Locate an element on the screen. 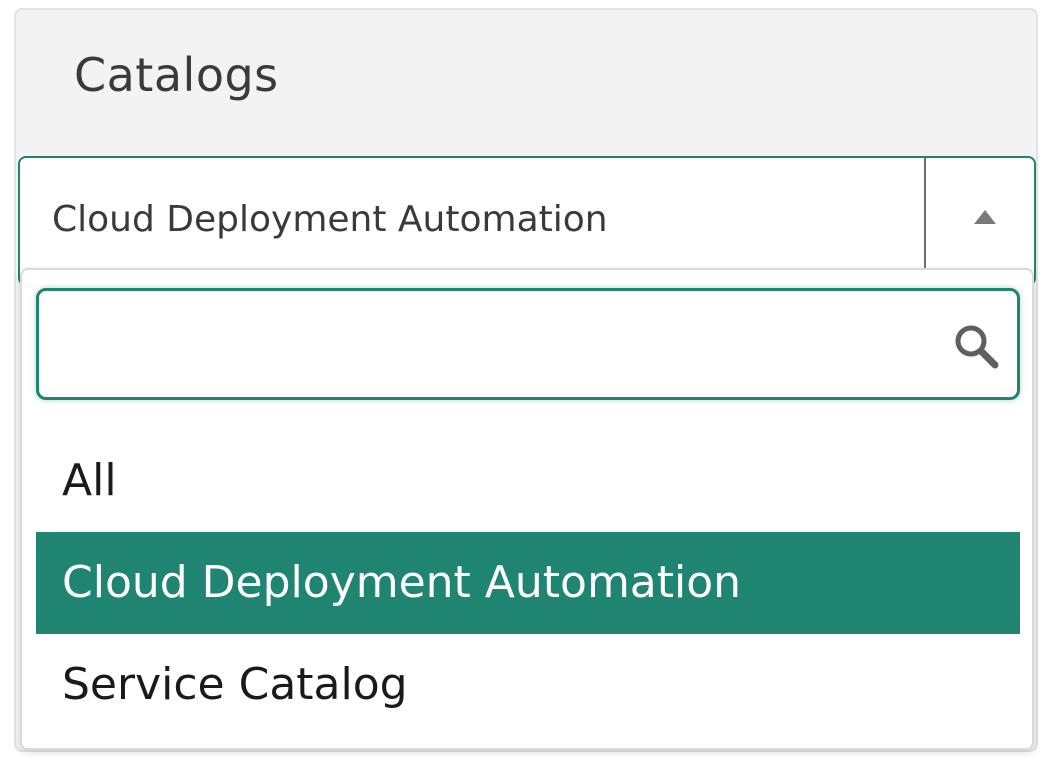 The height and width of the screenshot is (775, 1046). caret-up-icon is located at coordinates (985, 217).